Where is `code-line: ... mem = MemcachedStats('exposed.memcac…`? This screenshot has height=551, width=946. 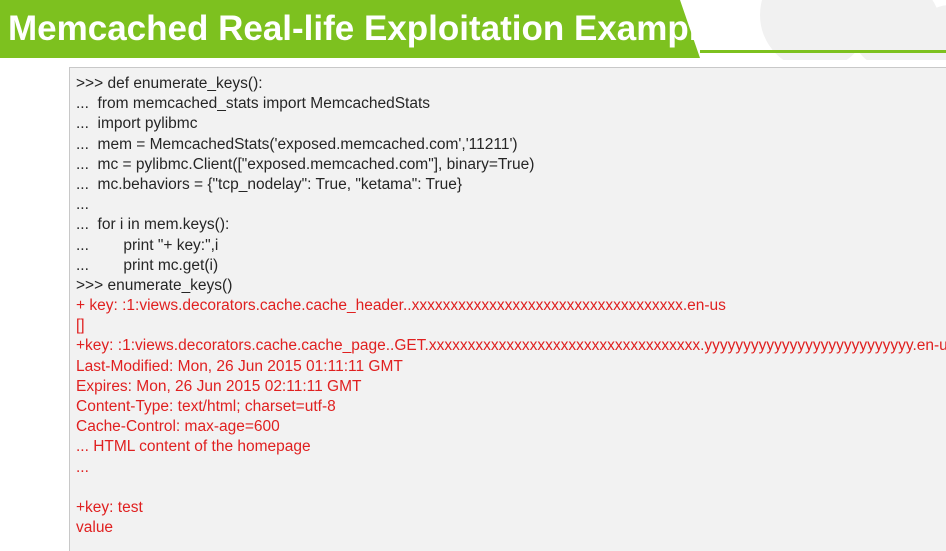
code-line: ... mem = MemcachedStats('exposed.memcac… is located at coordinates (297, 144).